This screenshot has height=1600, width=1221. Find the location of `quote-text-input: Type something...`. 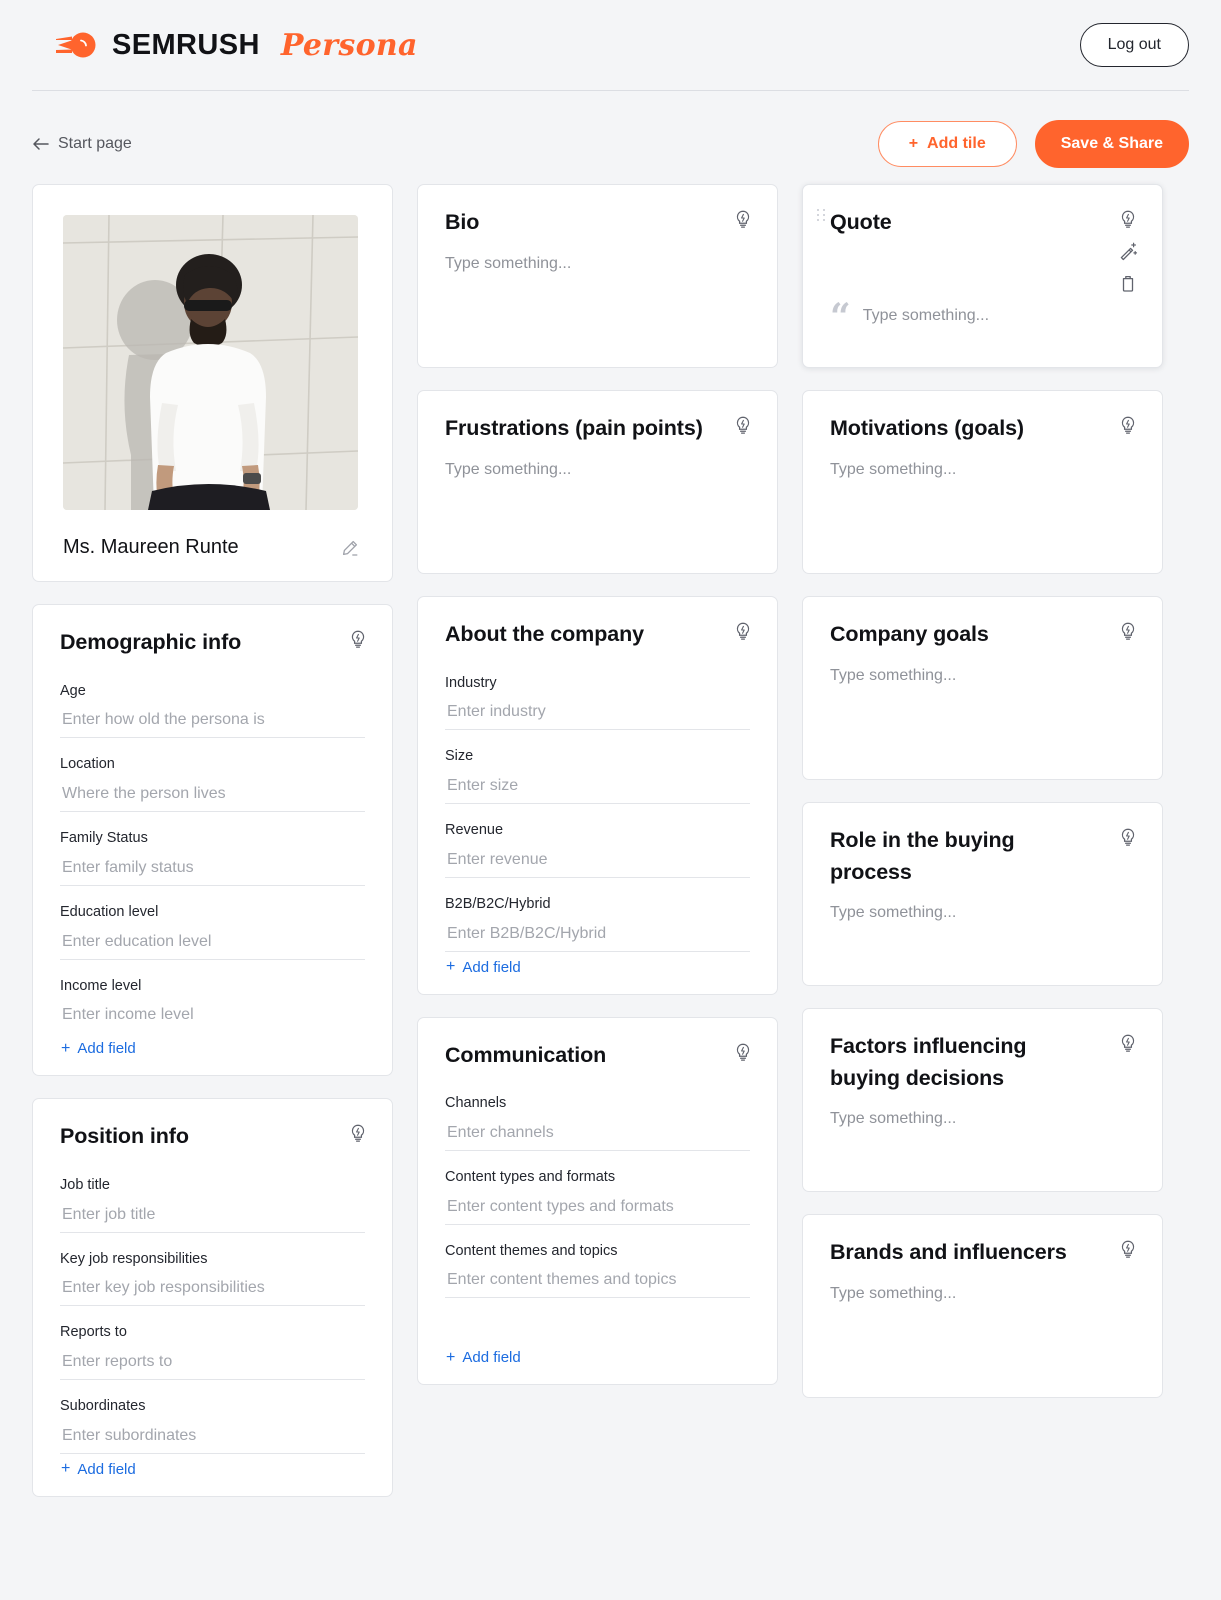

quote-text-input: Type something... is located at coordinates (926, 316).